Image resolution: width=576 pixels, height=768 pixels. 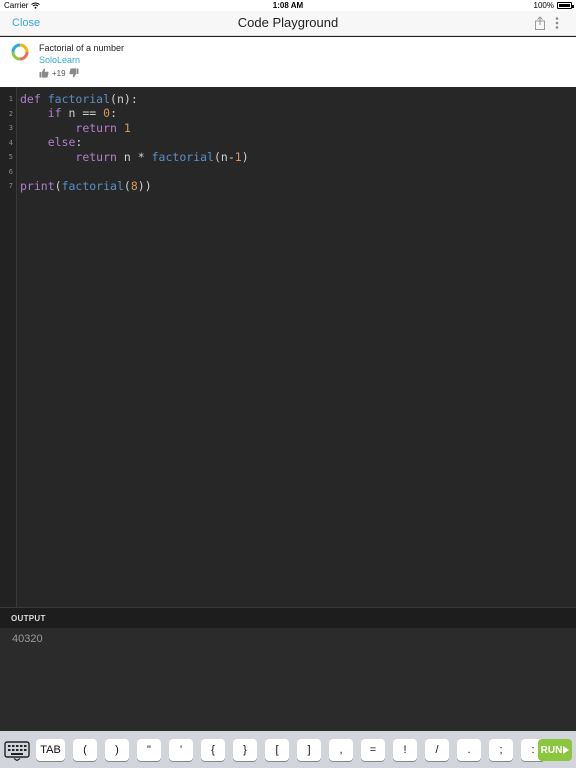 What do you see at coordinates (373, 750) in the screenshot?
I see `symbol-key: =` at bounding box center [373, 750].